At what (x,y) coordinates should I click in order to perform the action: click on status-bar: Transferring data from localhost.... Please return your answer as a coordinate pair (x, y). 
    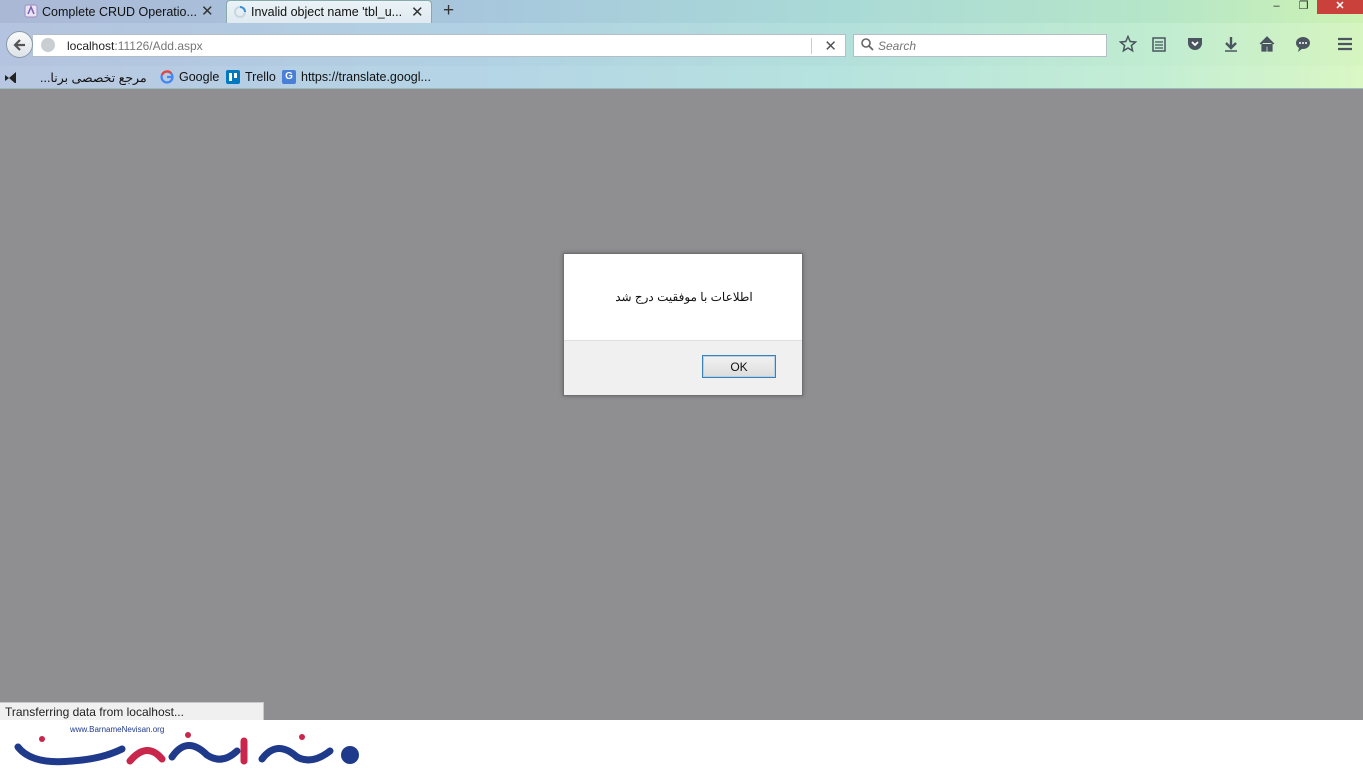
    Looking at the image, I should click on (132, 712).